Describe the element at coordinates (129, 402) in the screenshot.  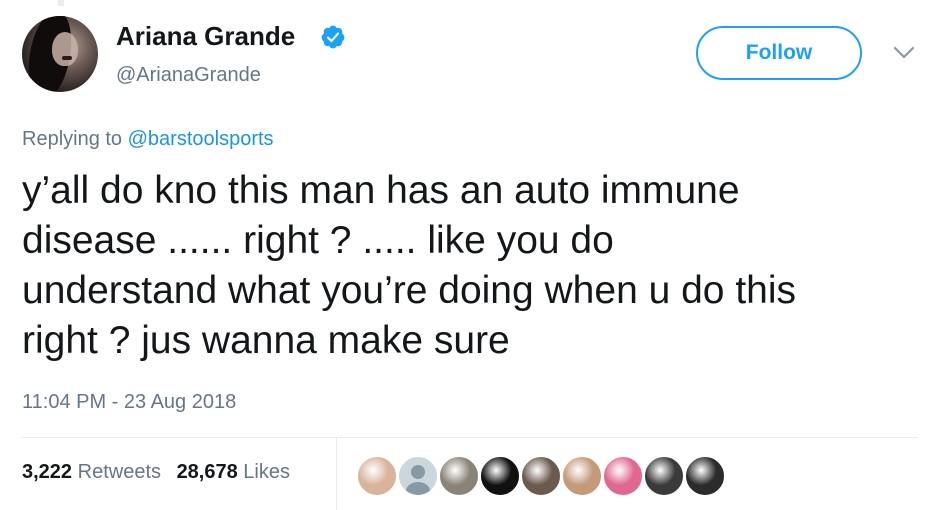
I see `tweet-timestamp: 11:04 PM - 23 Aug 2018` at that location.